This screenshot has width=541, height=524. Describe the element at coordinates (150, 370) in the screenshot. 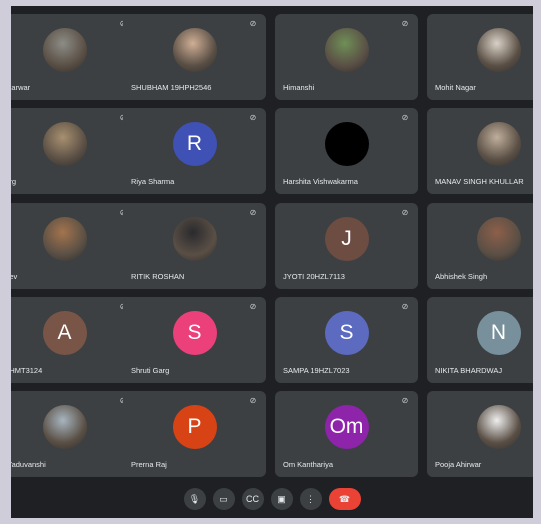

I see `participant-name: Shruti Garg` at that location.